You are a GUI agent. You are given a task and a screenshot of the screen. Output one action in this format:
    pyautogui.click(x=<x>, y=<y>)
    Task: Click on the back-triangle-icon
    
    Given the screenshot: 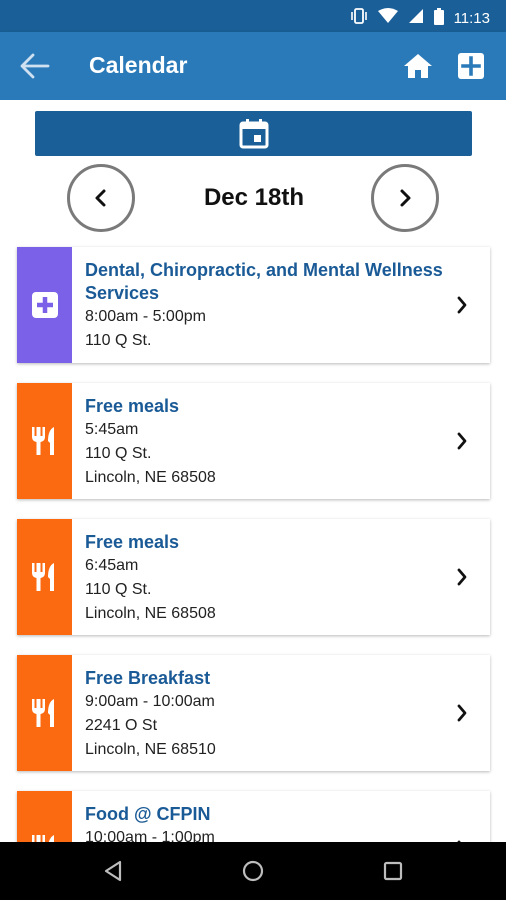 What is the action you would take?
    pyautogui.click(x=113, y=871)
    